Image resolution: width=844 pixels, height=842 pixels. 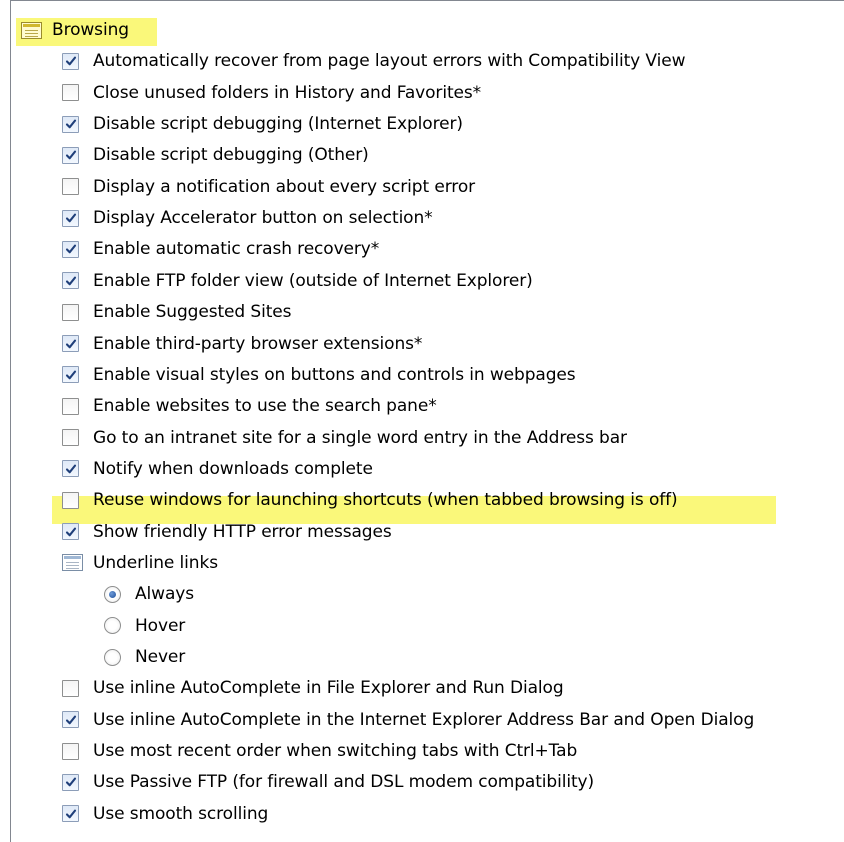 I want to click on setting-row-enable-third-party-browser-extensions: Enable third-party browser extensions*, so click(x=242, y=344).